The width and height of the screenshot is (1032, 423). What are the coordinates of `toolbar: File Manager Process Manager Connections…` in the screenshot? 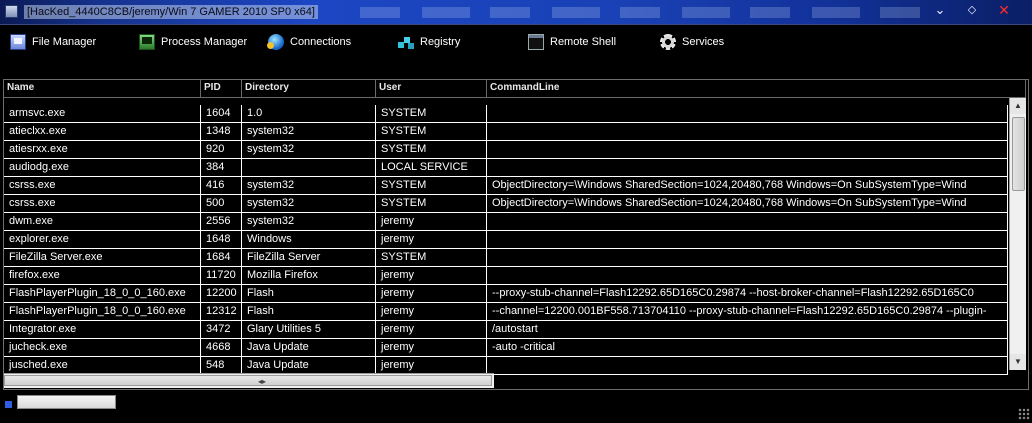 It's located at (516, 50).